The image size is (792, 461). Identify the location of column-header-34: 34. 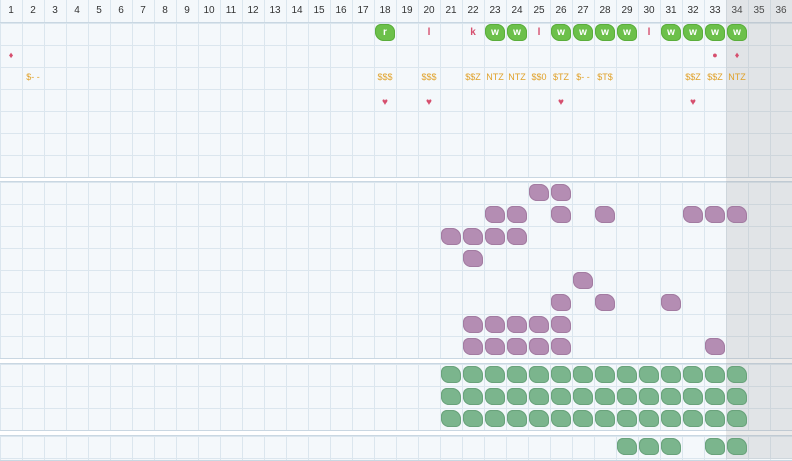
(737, 10).